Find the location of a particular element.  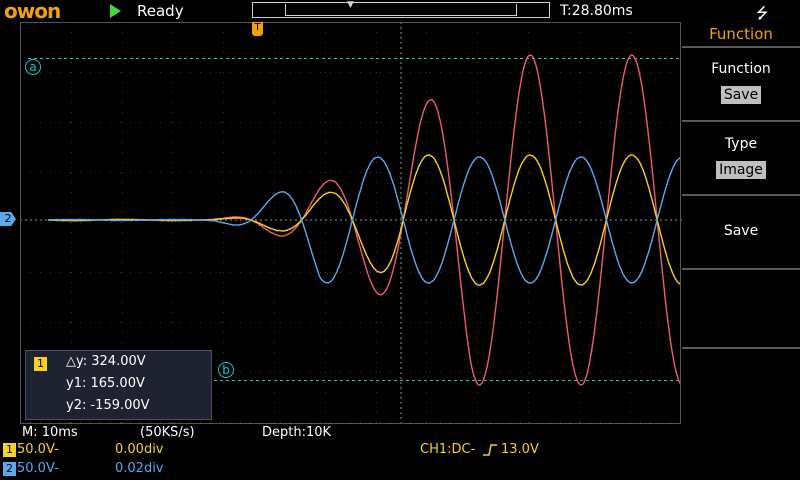

ch2-marker-label: 2 is located at coordinates (8, 218).